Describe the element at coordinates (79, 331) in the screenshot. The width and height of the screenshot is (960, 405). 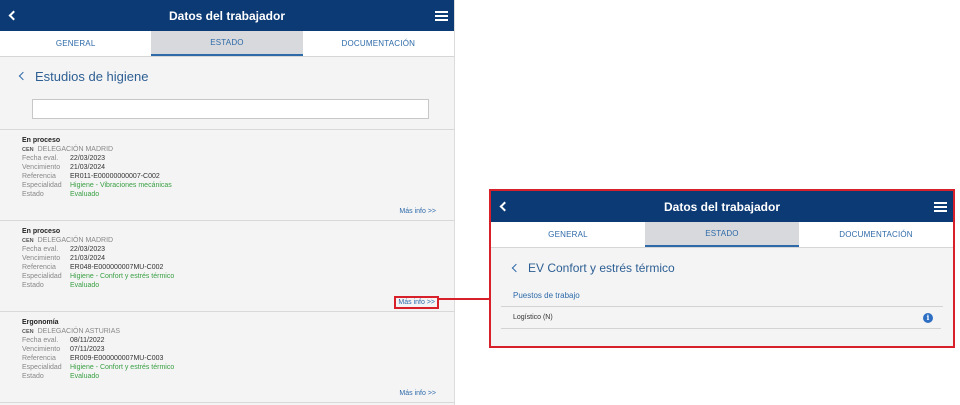
I see `org-name: DELEGACIÓN ASTURIAS` at that location.